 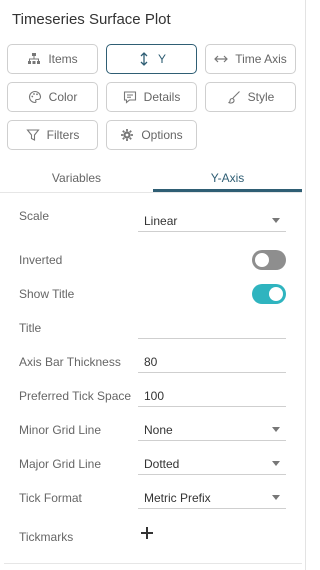 What do you see at coordinates (234, 97) in the screenshot?
I see `brush-icon` at bounding box center [234, 97].